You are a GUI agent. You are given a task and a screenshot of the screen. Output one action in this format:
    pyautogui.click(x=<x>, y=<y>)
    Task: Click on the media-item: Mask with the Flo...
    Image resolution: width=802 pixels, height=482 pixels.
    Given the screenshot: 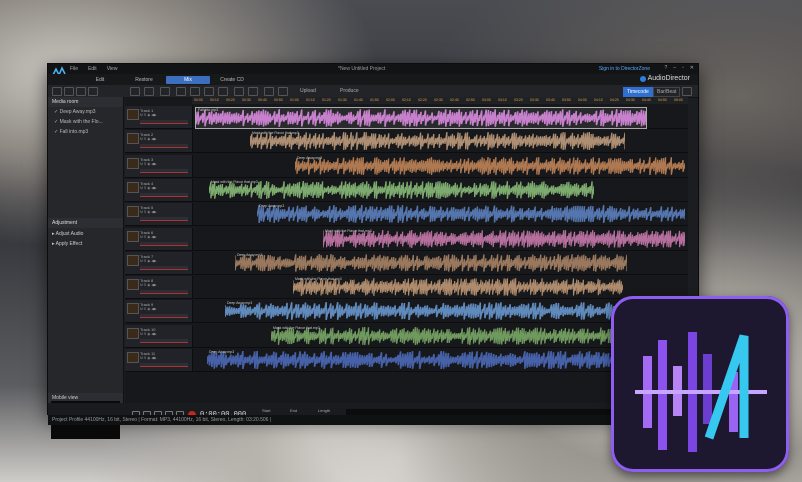 What is the action you would take?
    pyautogui.click(x=85, y=122)
    